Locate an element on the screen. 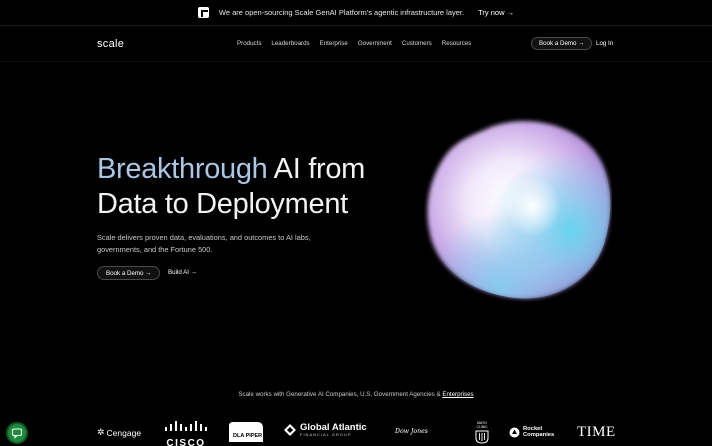  cengage-wordmark: Cengage is located at coordinates (124, 432).